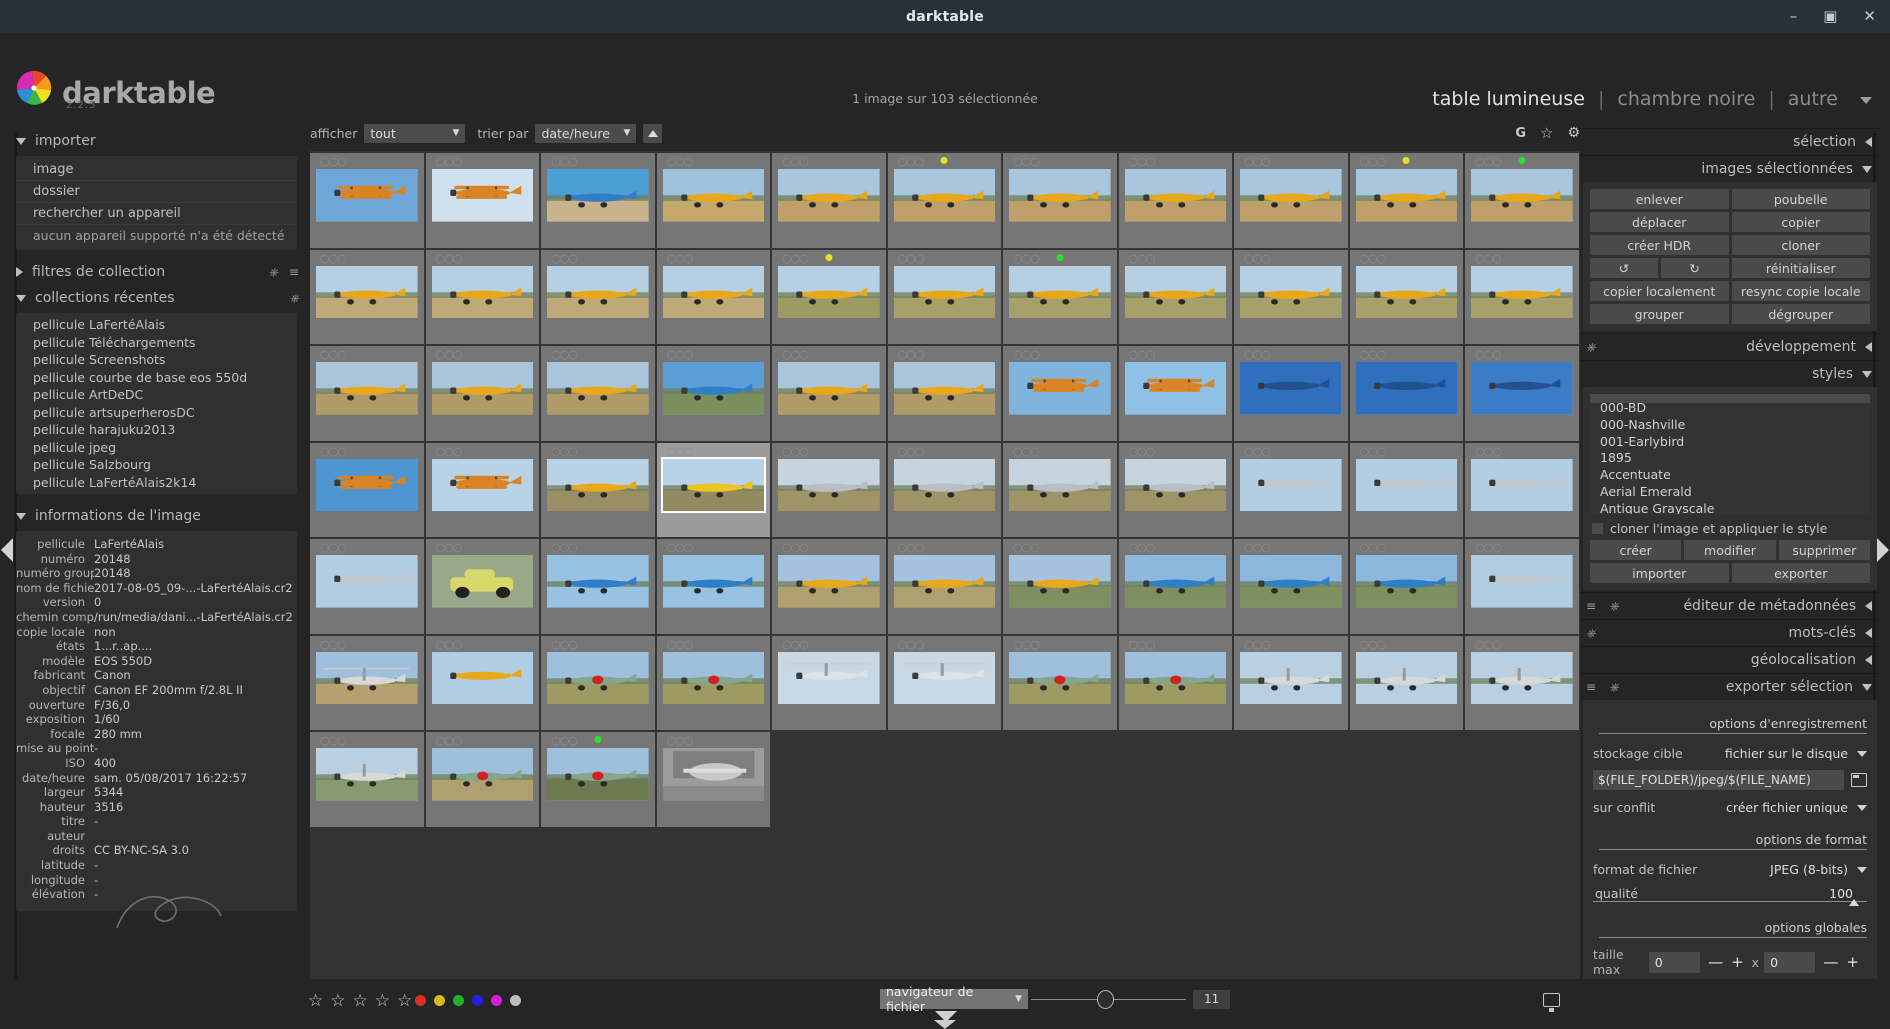 The width and height of the screenshot is (1890, 1029). What do you see at coordinates (1659, 291) in the screenshot?
I see `copy-locally-button: copier localement` at bounding box center [1659, 291].